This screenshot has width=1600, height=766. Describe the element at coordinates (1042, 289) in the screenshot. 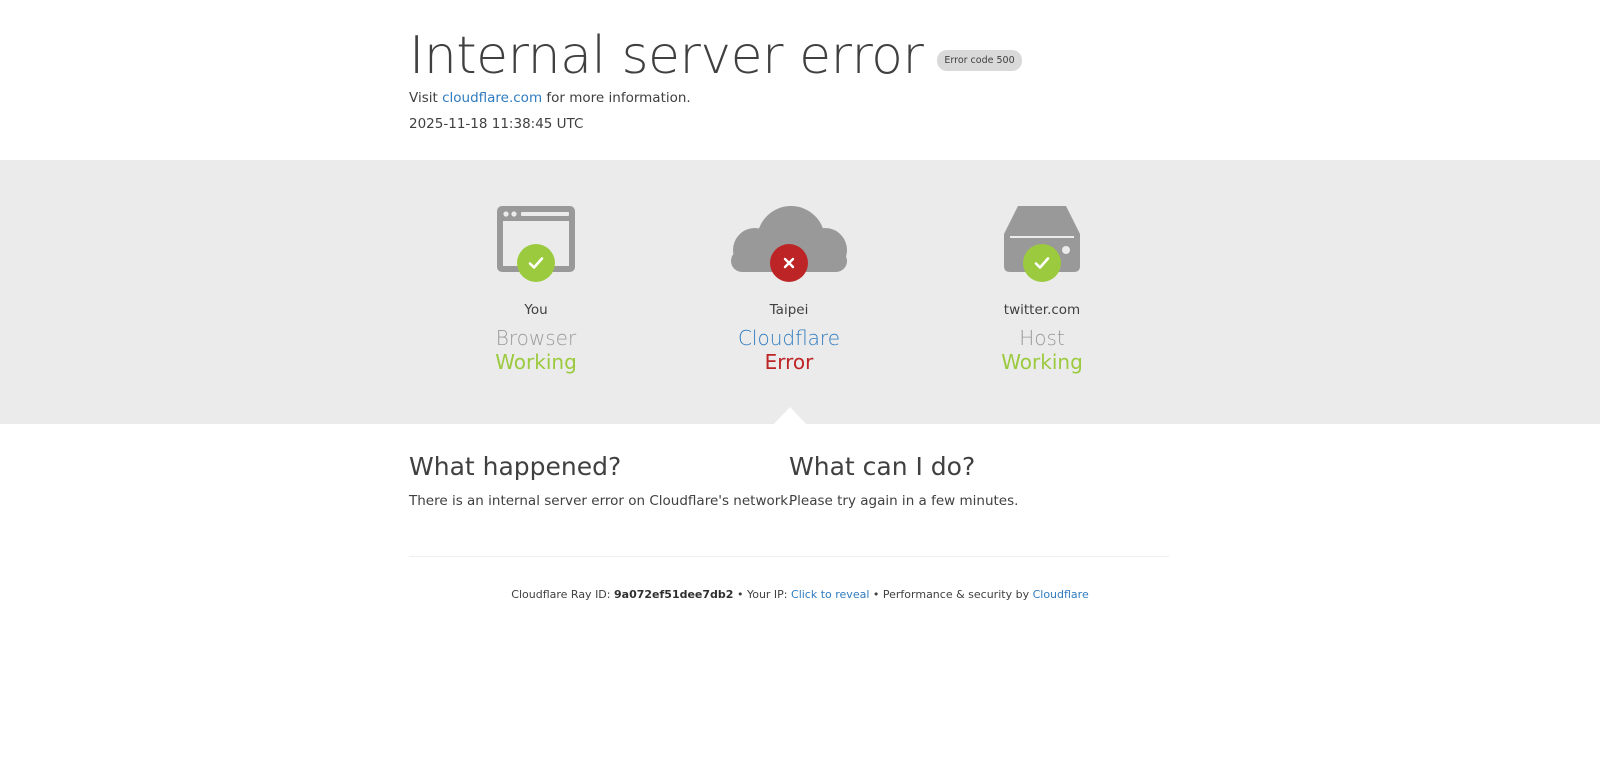

I see `status-node-host: twitter.com Host Working` at that location.